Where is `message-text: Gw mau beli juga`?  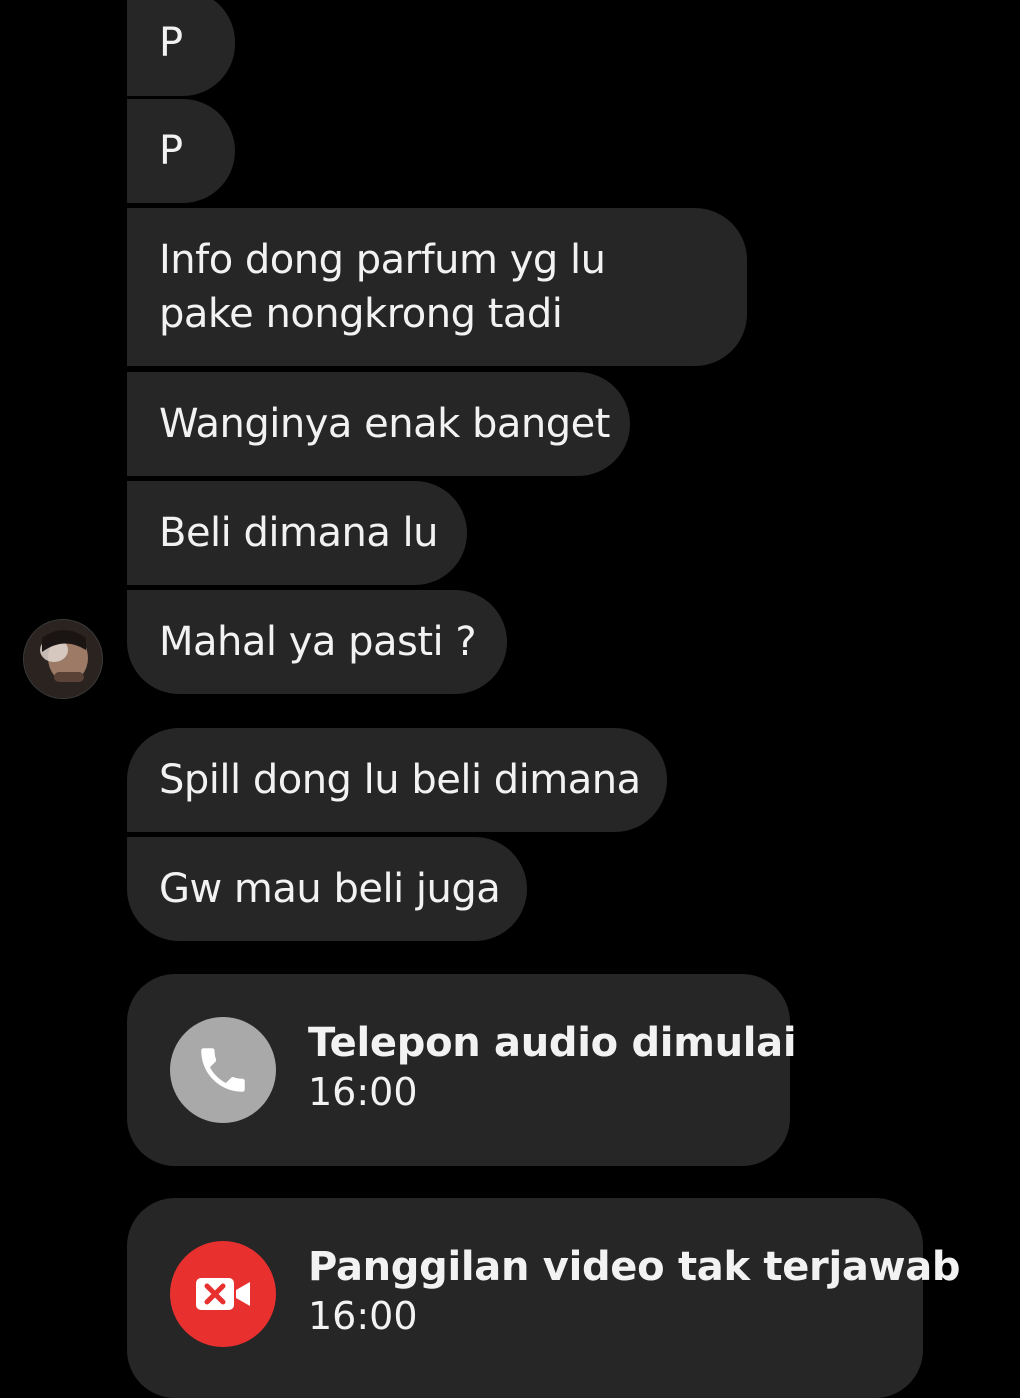 message-text: Gw mau beli juga is located at coordinates (330, 889).